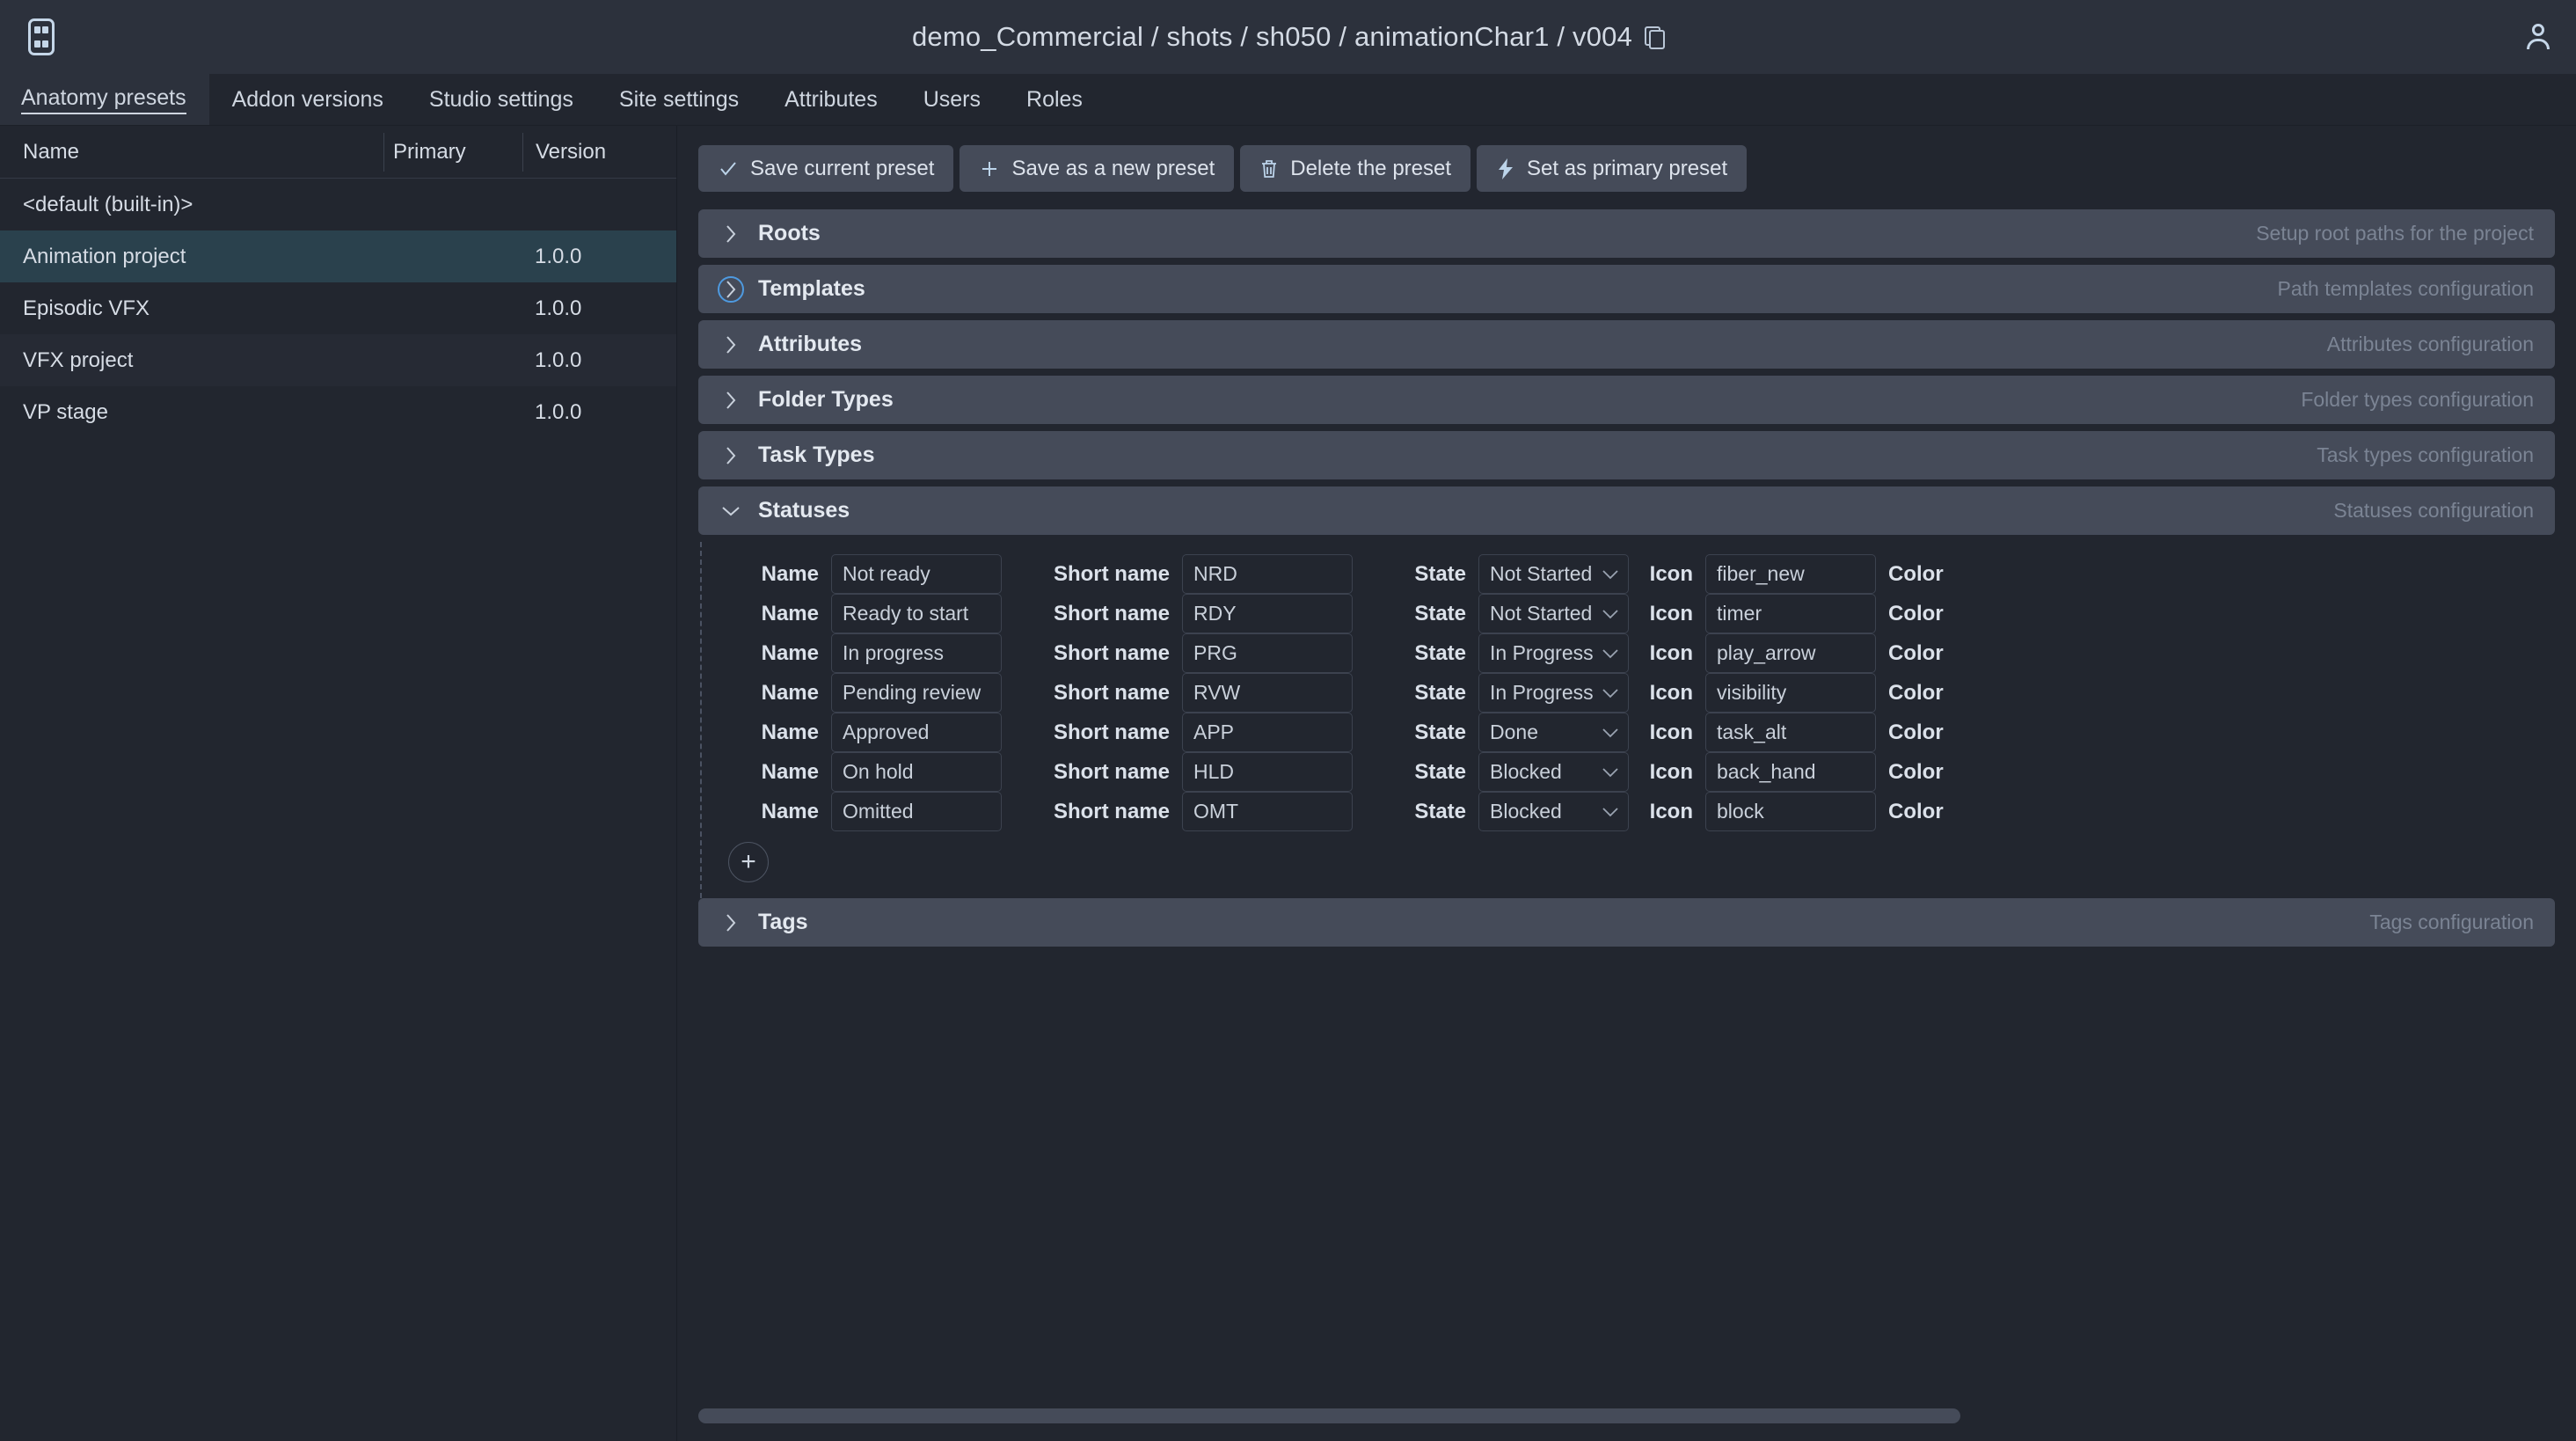  I want to click on section-title: Tags, so click(783, 922).